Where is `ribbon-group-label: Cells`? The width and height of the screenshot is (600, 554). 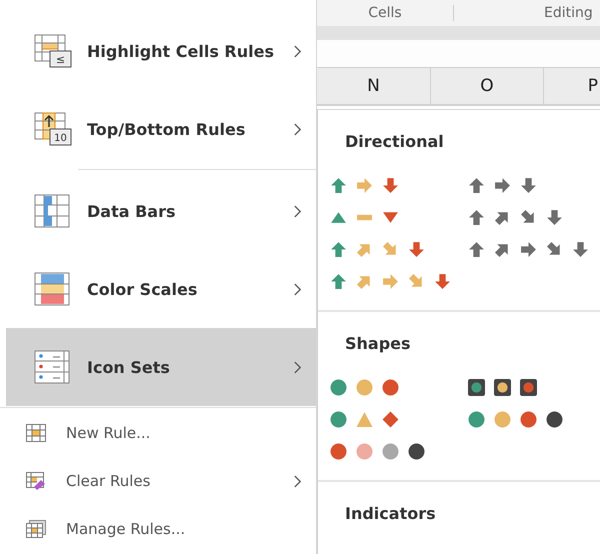
ribbon-group-label: Cells is located at coordinates (385, 12).